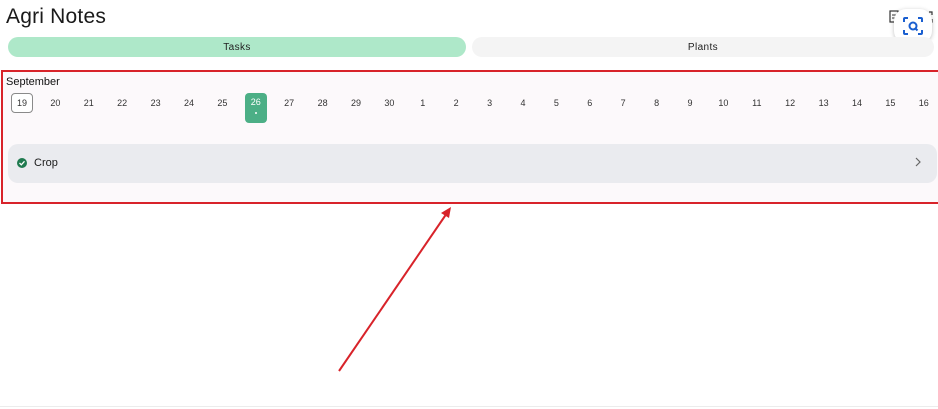  Describe the element at coordinates (394, 289) in the screenshot. I see `annotation-arrow-icon` at that location.